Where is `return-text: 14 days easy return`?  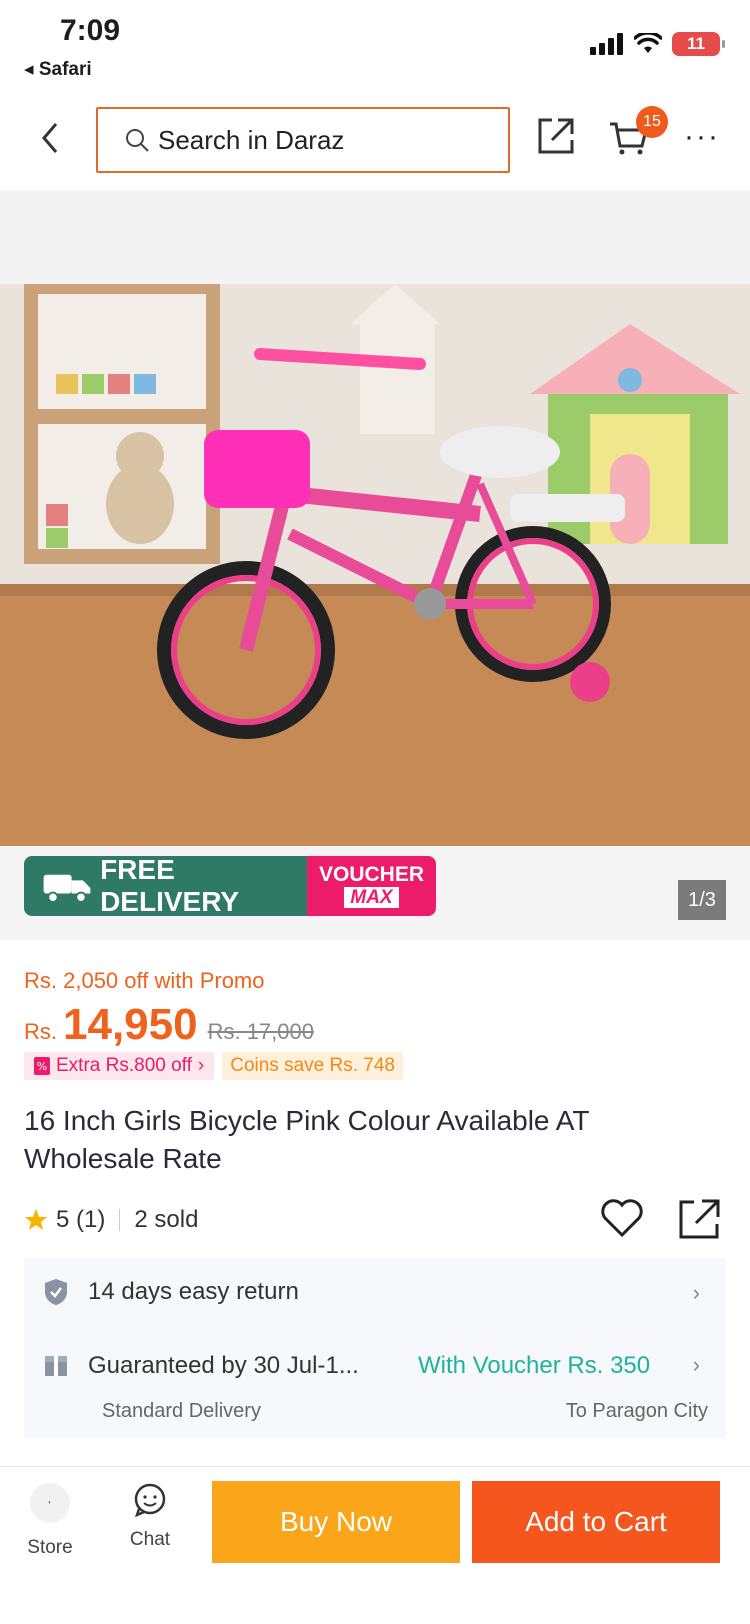 return-text: 14 days easy return is located at coordinates (193, 1291).